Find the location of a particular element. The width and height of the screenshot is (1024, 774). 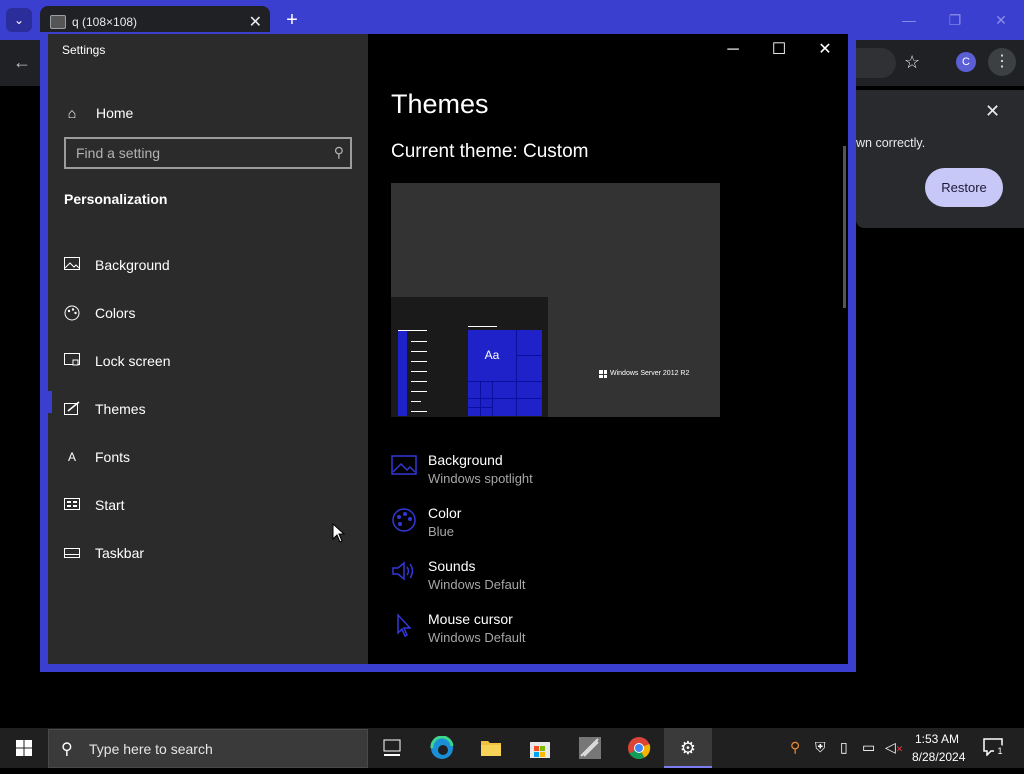

app-icon is located at coordinates (590, 748).